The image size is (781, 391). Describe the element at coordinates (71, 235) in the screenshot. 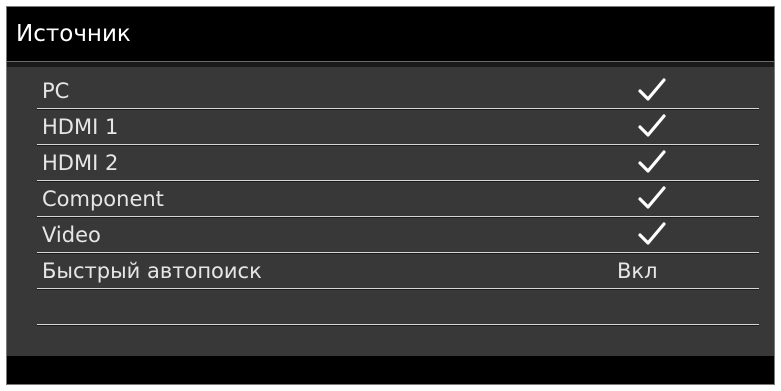

I see `source-item-label: Video` at that location.